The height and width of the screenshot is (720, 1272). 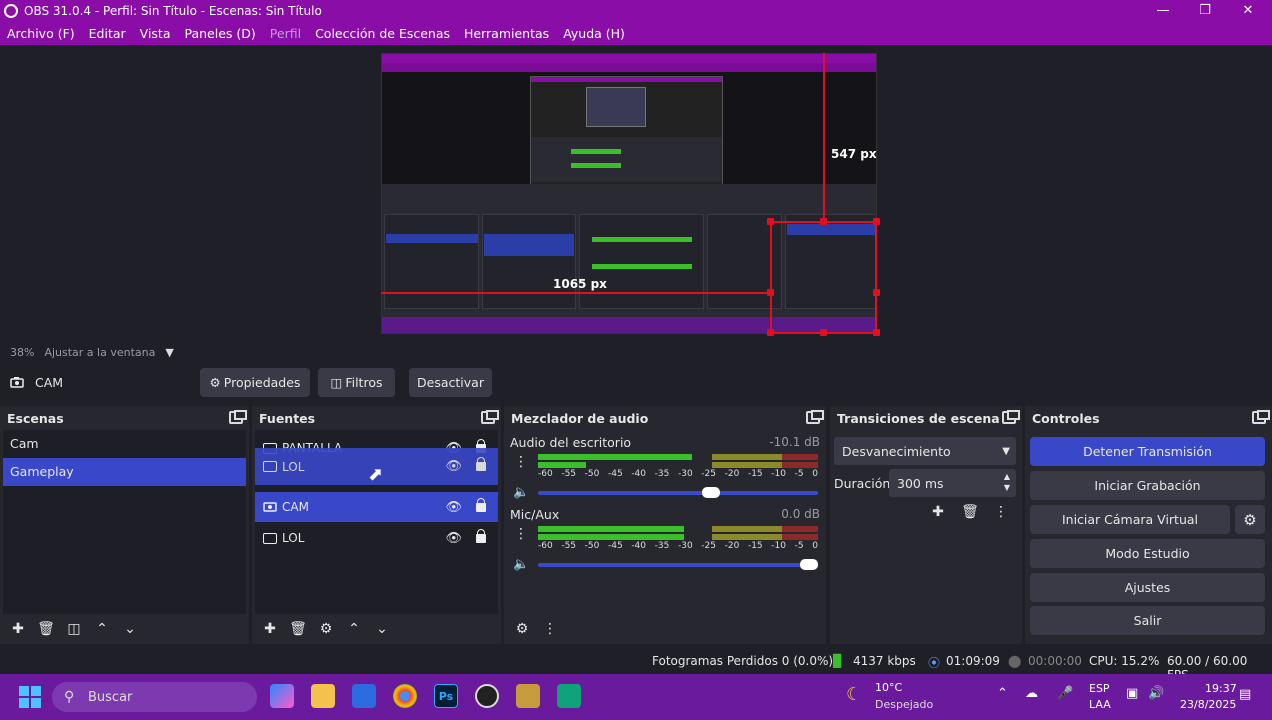 What do you see at coordinates (1066, 418) in the screenshot?
I see `controls-title: Controles` at bounding box center [1066, 418].